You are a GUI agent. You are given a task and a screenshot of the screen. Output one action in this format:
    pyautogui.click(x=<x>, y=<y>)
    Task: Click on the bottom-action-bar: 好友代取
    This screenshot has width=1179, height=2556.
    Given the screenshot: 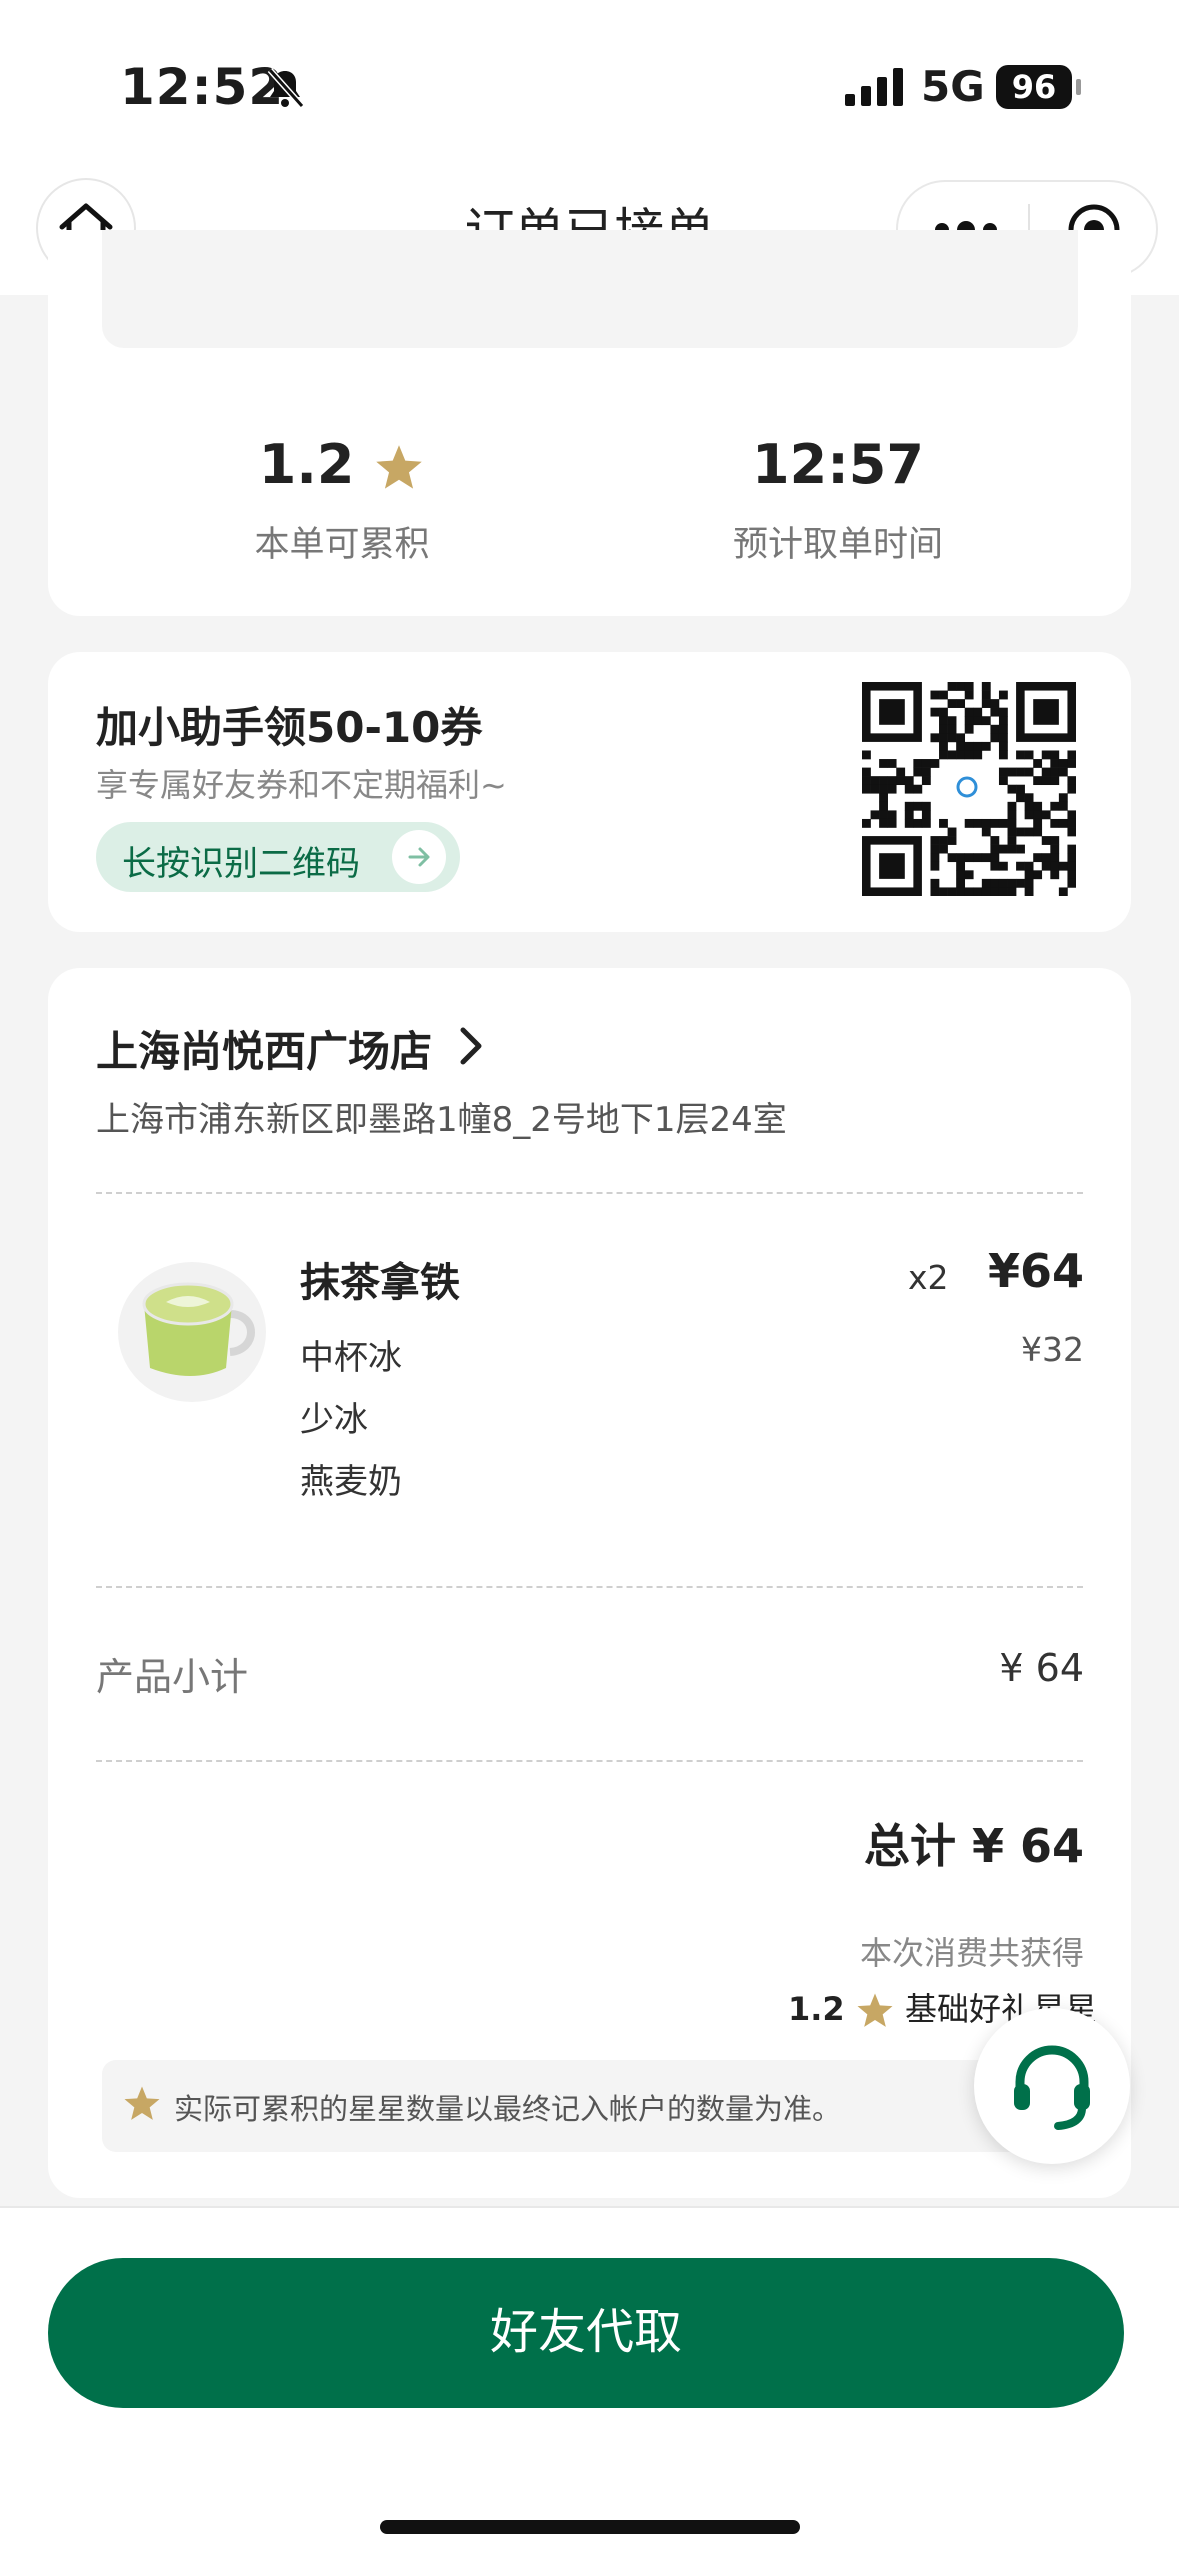 What is the action you would take?
    pyautogui.click(x=589, y=2381)
    